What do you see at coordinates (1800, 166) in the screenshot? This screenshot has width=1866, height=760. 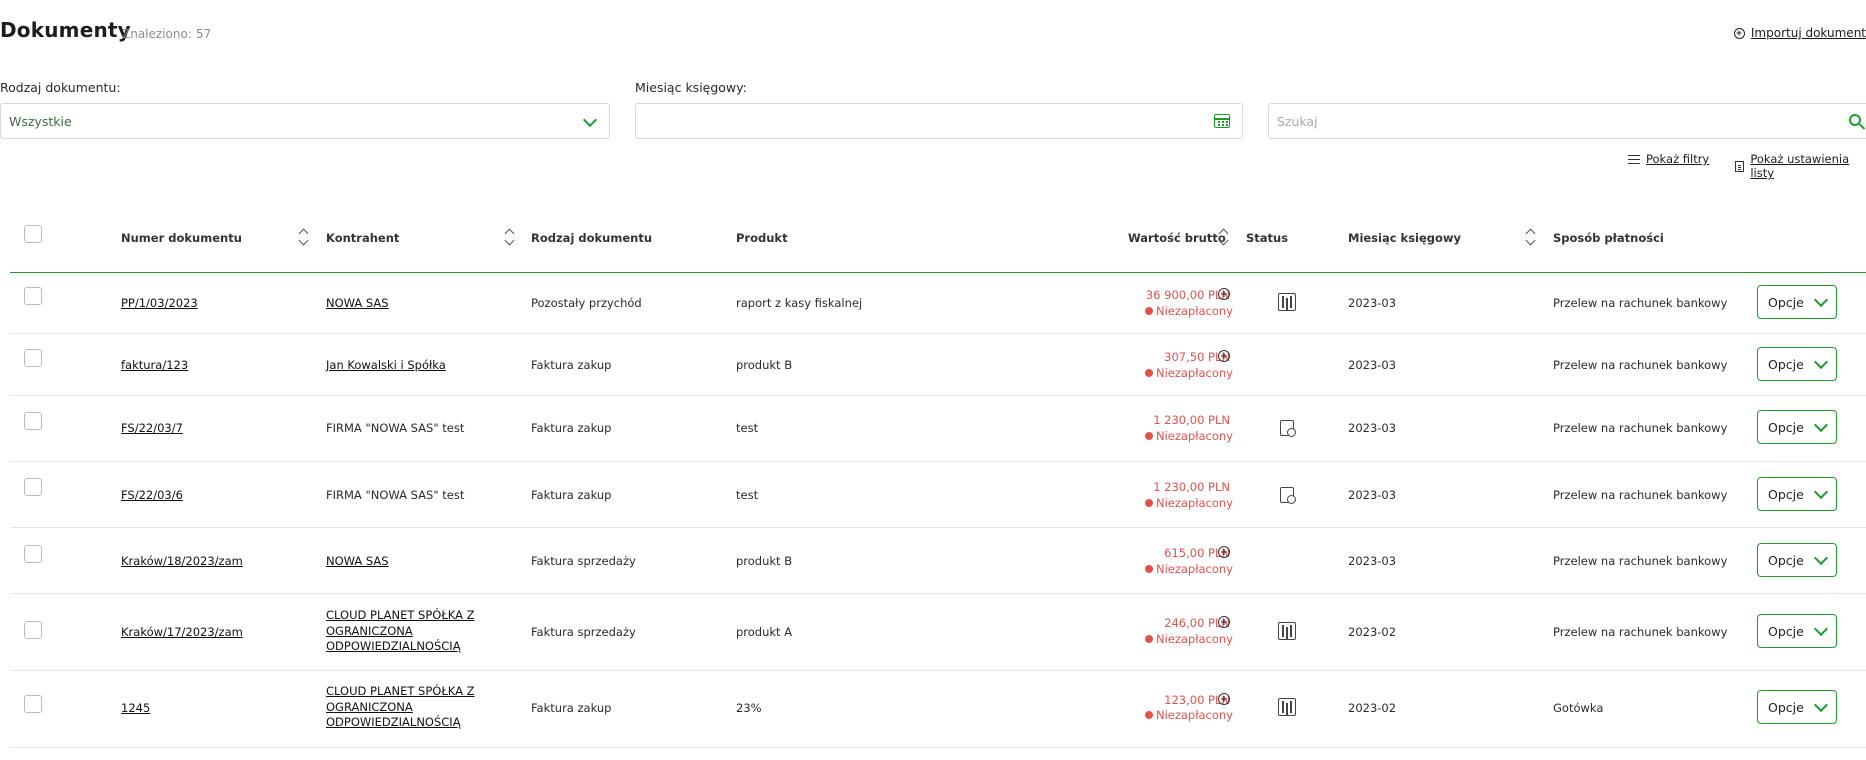 I see `show-list-settings-link: Pokaż ustawienia listy` at bounding box center [1800, 166].